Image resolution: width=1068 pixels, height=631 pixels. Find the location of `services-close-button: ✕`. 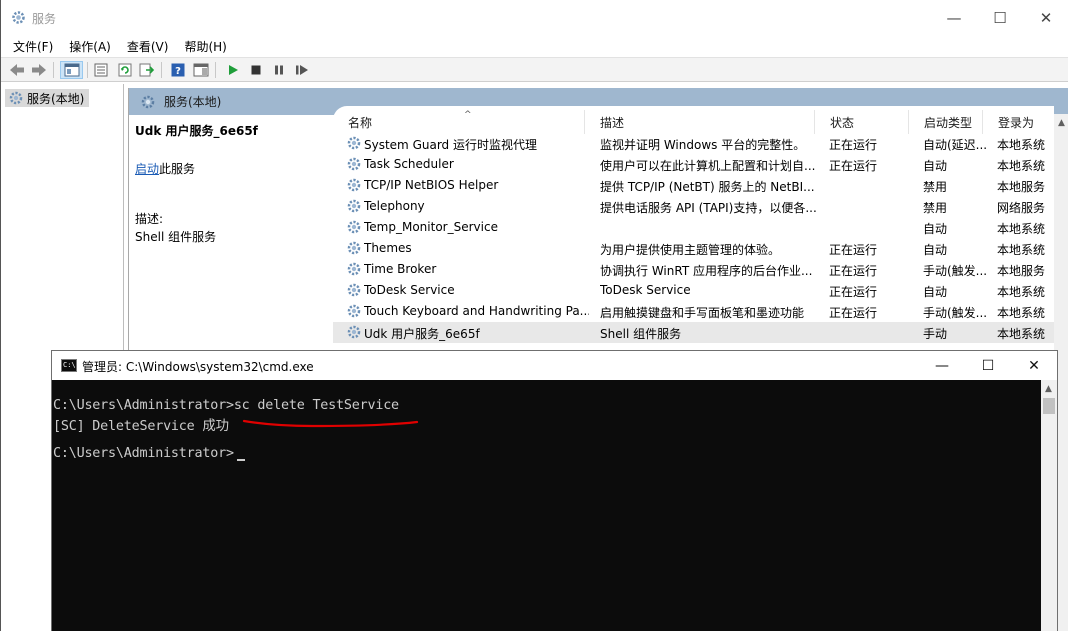

services-close-button: ✕ is located at coordinates (1045, 18).